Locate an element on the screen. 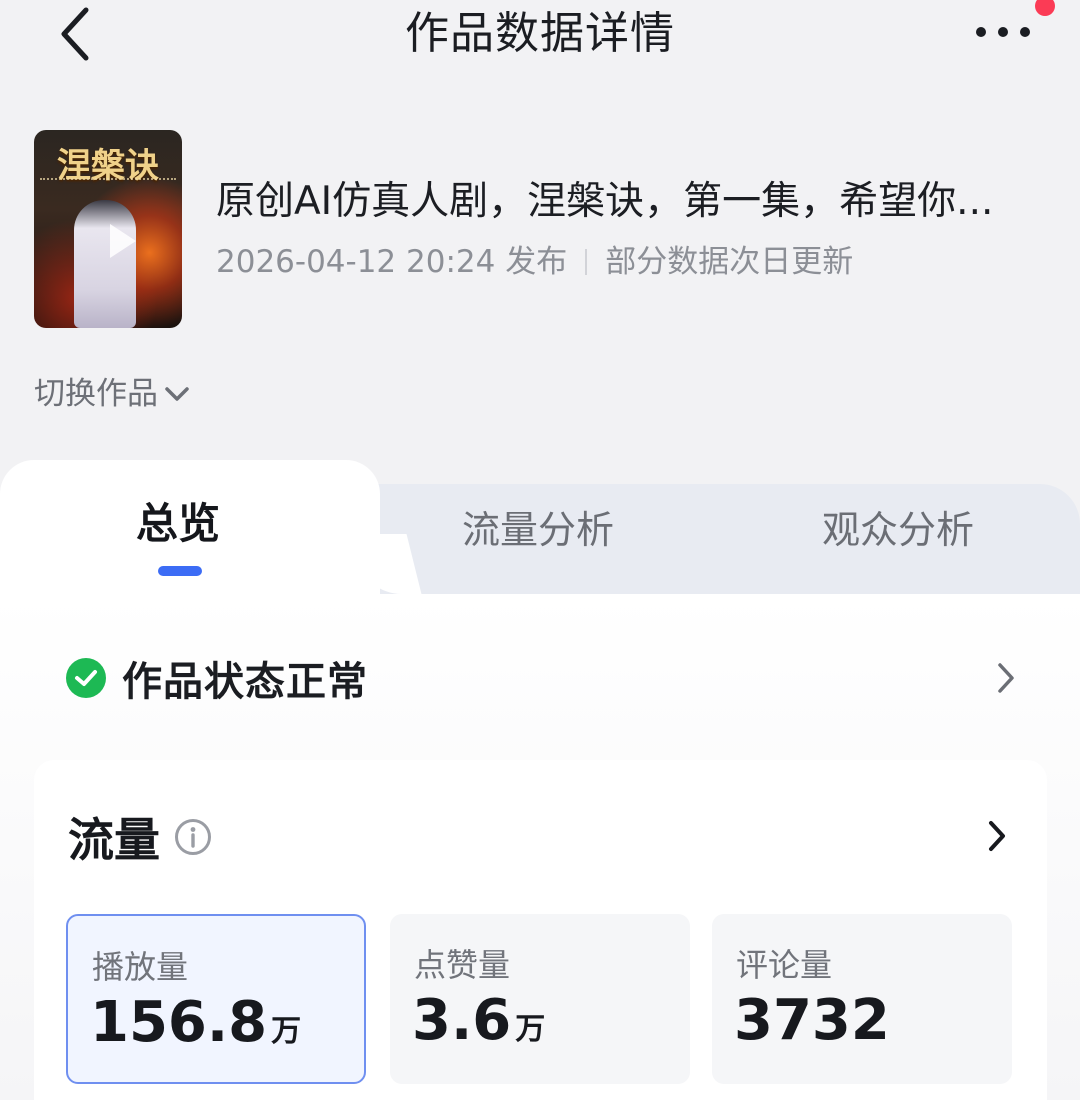 The image size is (1080, 1100). meta-divider is located at coordinates (586, 262).